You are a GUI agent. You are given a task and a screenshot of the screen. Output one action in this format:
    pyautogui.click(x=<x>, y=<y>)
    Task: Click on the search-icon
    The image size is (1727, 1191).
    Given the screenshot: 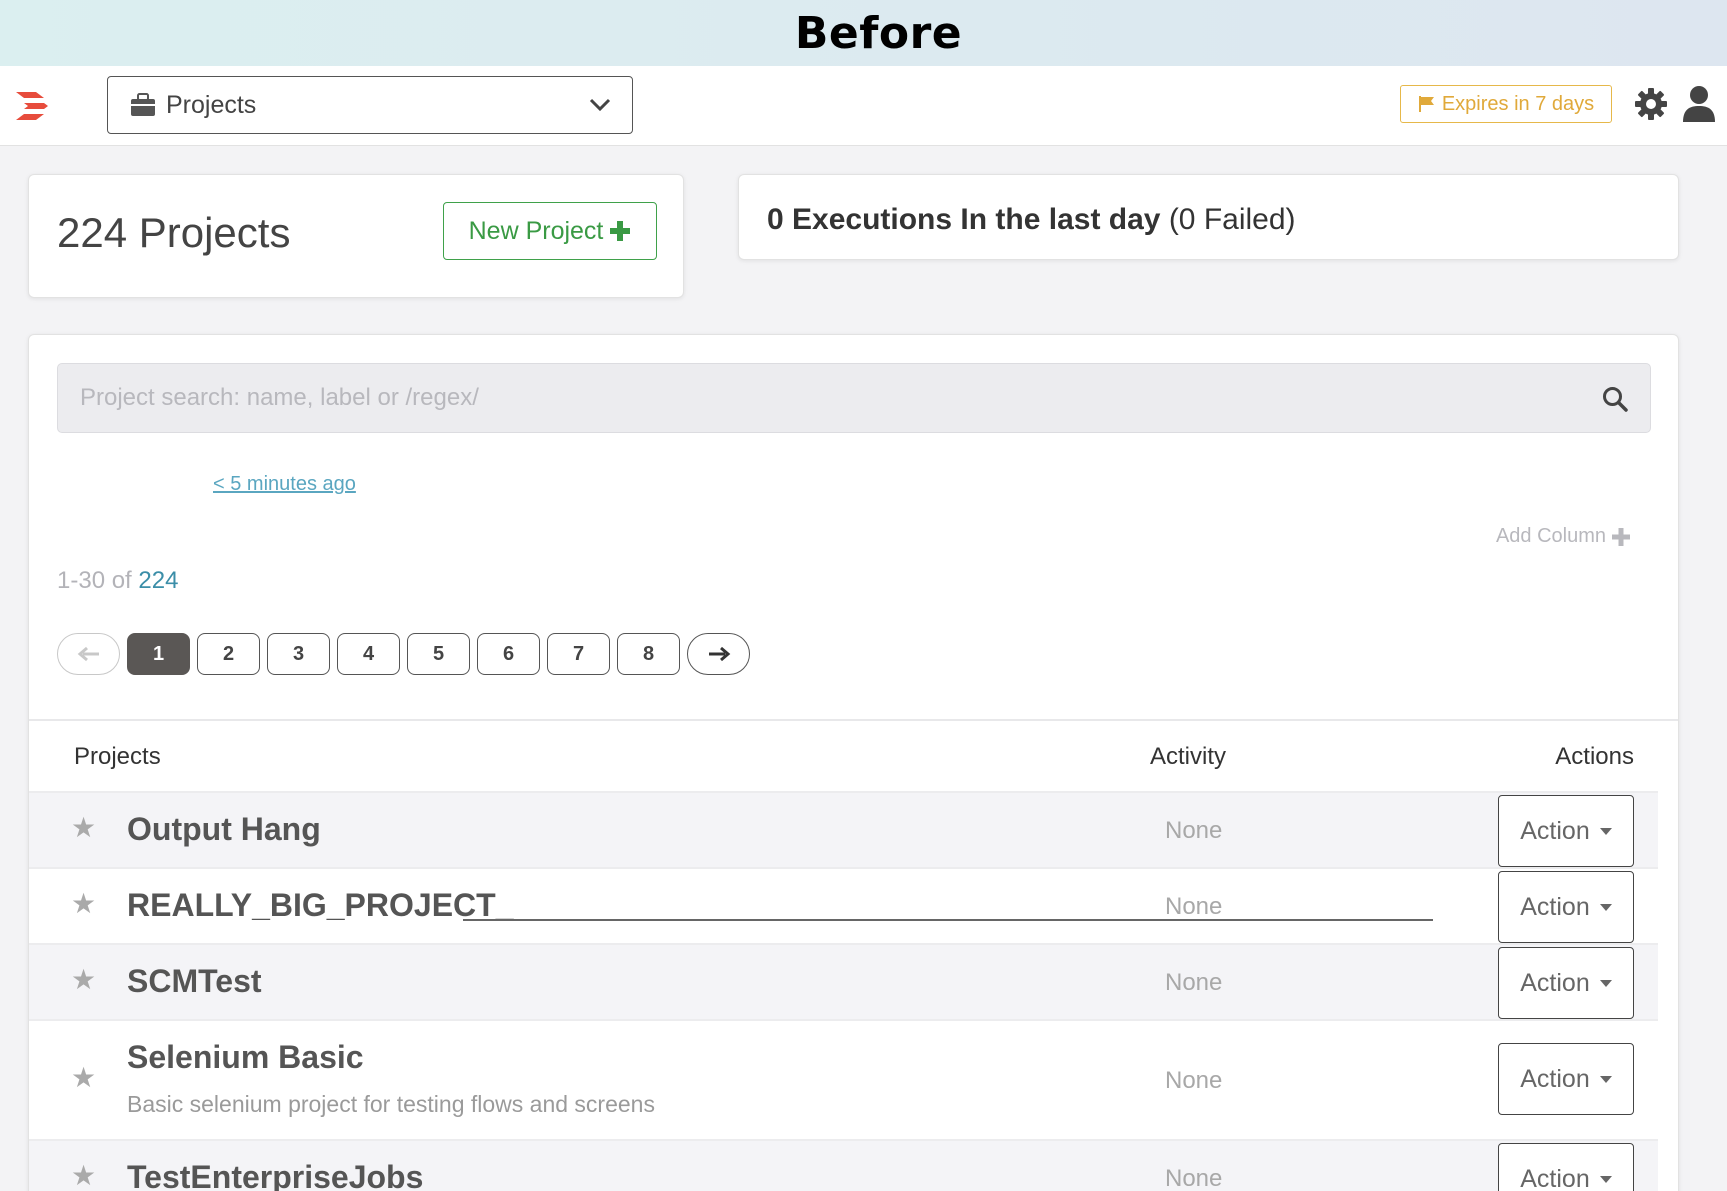 What is the action you would take?
    pyautogui.click(x=1615, y=399)
    